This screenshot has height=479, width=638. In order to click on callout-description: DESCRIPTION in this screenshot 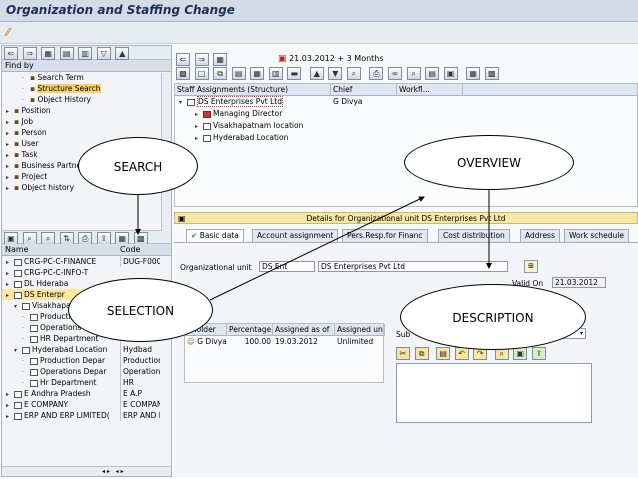, I will do `click(493, 317)`.